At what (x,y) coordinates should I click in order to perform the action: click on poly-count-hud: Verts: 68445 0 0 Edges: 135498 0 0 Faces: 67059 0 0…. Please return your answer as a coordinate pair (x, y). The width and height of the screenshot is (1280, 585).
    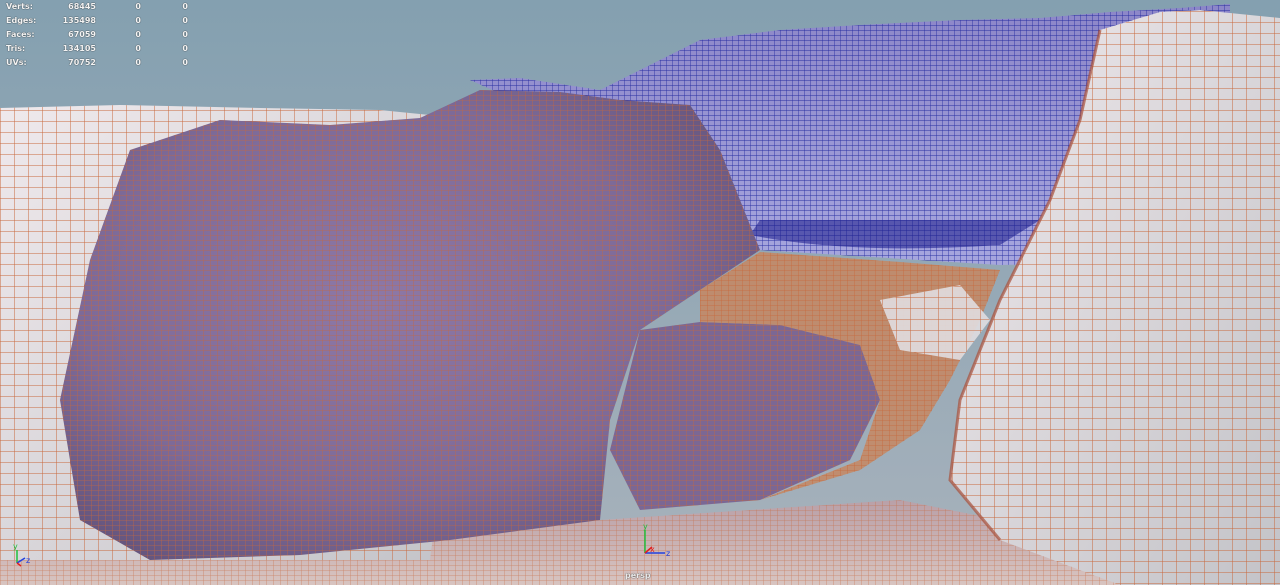
    Looking at the image, I should click on (97, 35).